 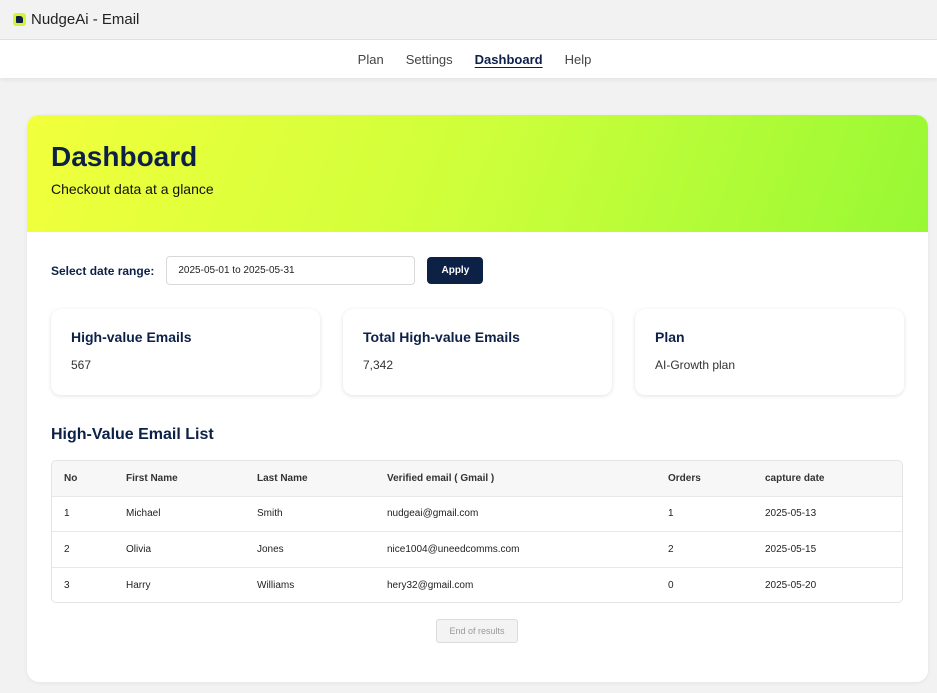 I want to click on date-filter: Select date range: Apply, so click(x=267, y=270).